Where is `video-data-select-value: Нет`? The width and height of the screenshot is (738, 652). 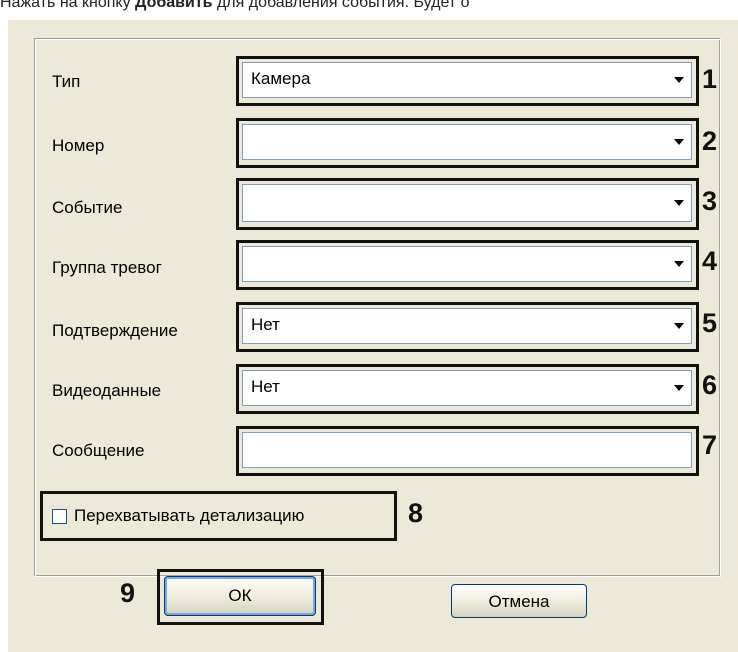
video-data-select-value: Нет is located at coordinates (265, 386).